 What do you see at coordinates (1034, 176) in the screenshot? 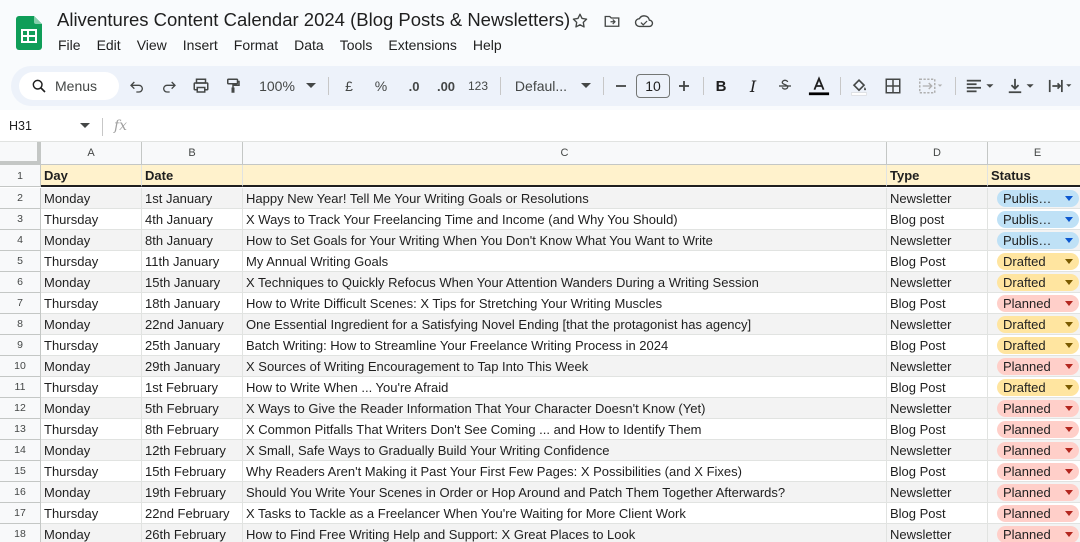
I see `header-cell-status: Status` at bounding box center [1034, 176].